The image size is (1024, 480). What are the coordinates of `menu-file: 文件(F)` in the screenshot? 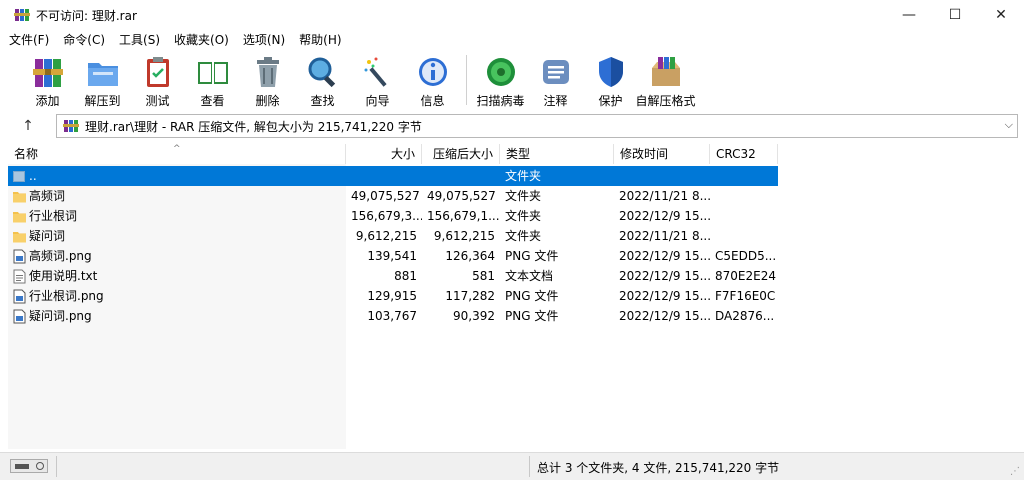 It's located at (29, 40).